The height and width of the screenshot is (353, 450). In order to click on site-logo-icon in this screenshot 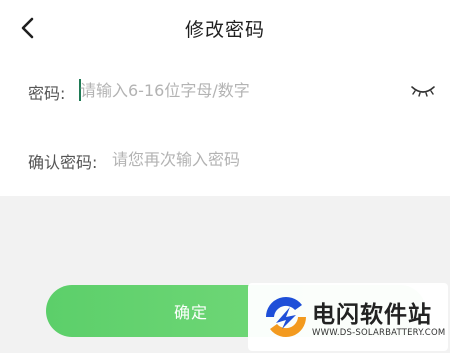, I will do `click(286, 317)`.